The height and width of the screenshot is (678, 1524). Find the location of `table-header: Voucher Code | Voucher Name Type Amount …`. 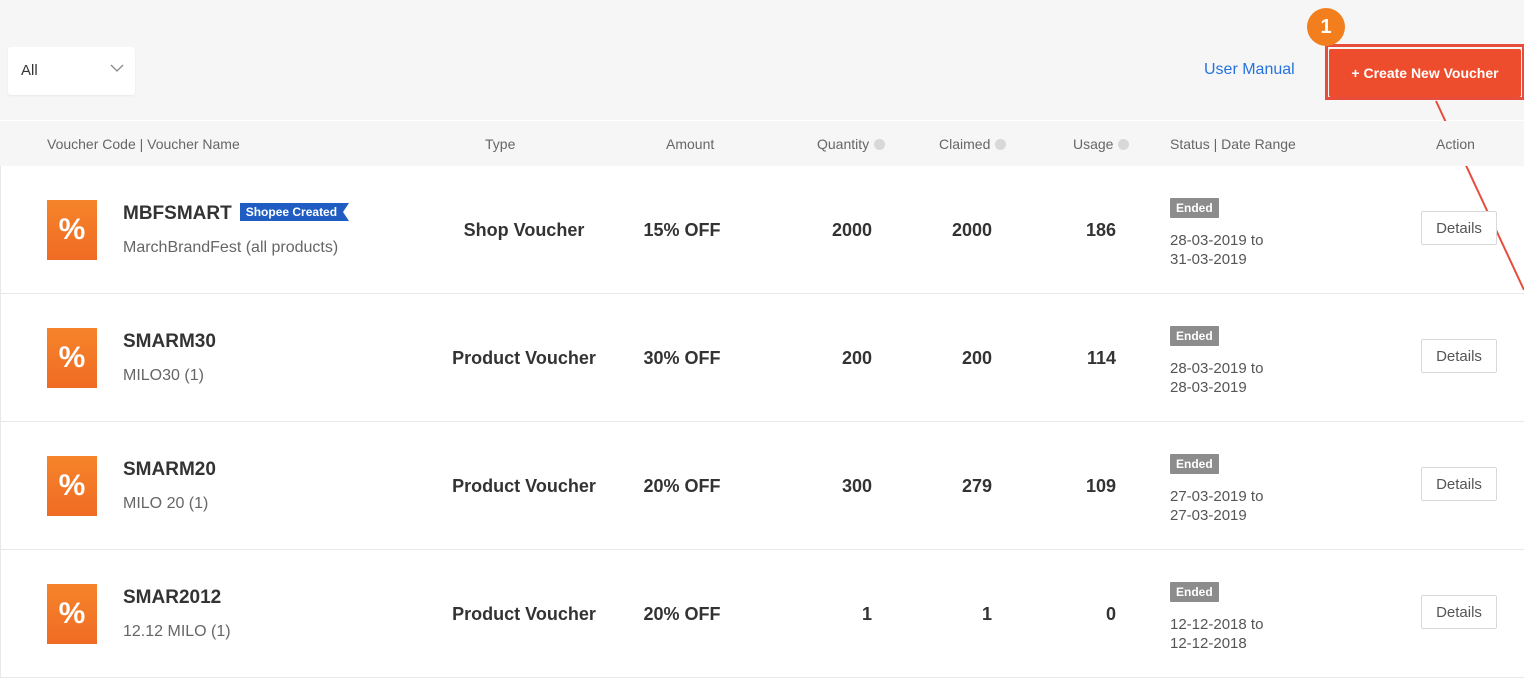

table-header: Voucher Code | Voucher Name Type Amount … is located at coordinates (762, 143).